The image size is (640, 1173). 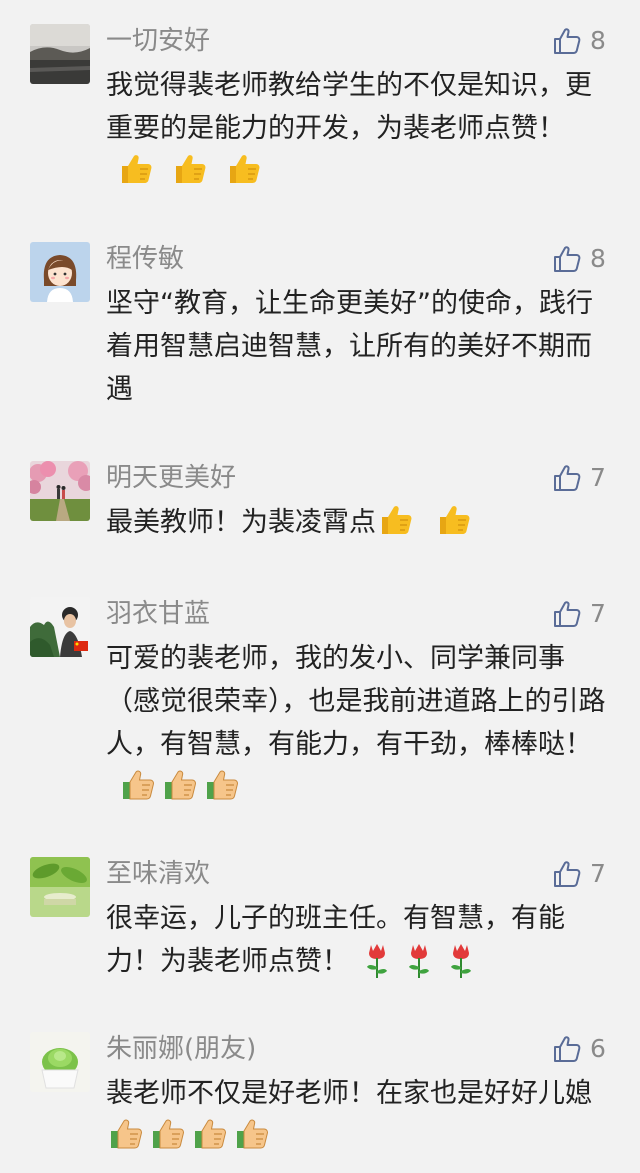 I want to click on comment-text-body: 最美教师！为裴凌霄点, so click(x=241, y=522).